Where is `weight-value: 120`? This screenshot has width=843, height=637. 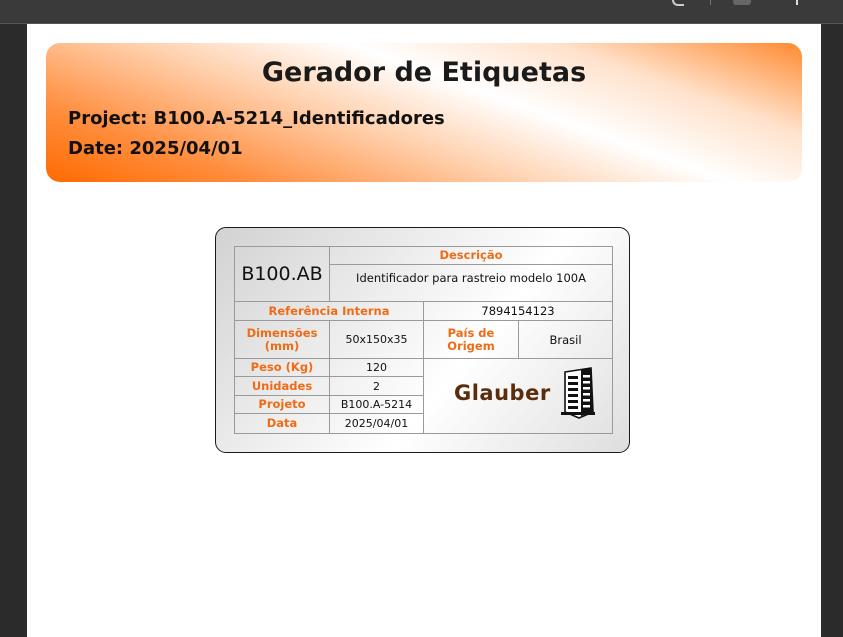 weight-value: 120 is located at coordinates (376, 367).